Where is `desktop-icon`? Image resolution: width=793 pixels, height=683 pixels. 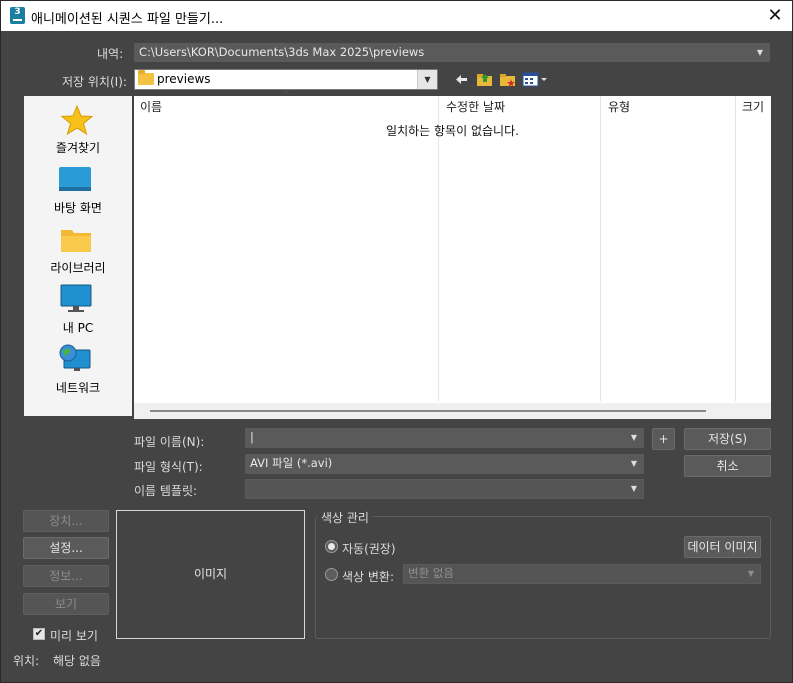
desktop-icon is located at coordinates (75, 179).